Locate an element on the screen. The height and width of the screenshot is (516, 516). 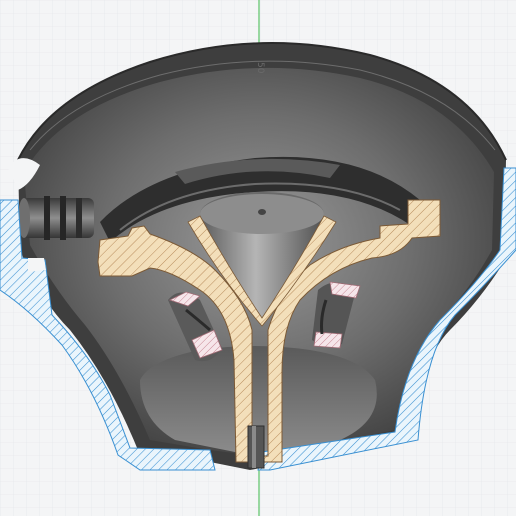
dimension-label: 50 is located at coordinates (260, 68).